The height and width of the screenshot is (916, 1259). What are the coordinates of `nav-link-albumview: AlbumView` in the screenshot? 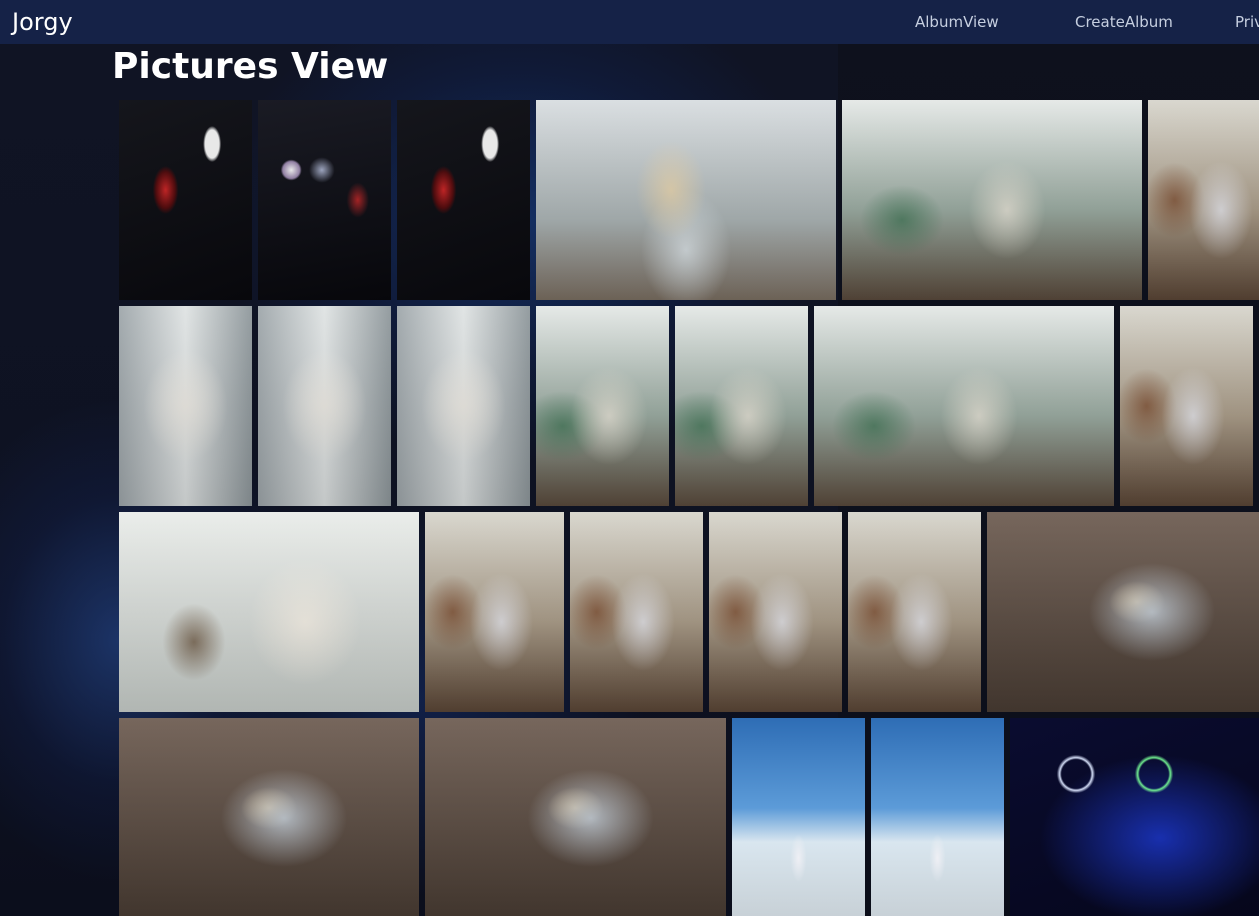 It's located at (957, 22).